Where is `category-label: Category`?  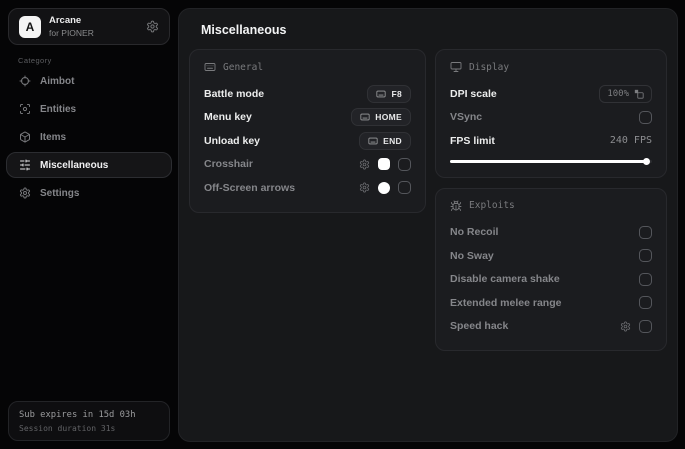
category-label: Category is located at coordinates (35, 60).